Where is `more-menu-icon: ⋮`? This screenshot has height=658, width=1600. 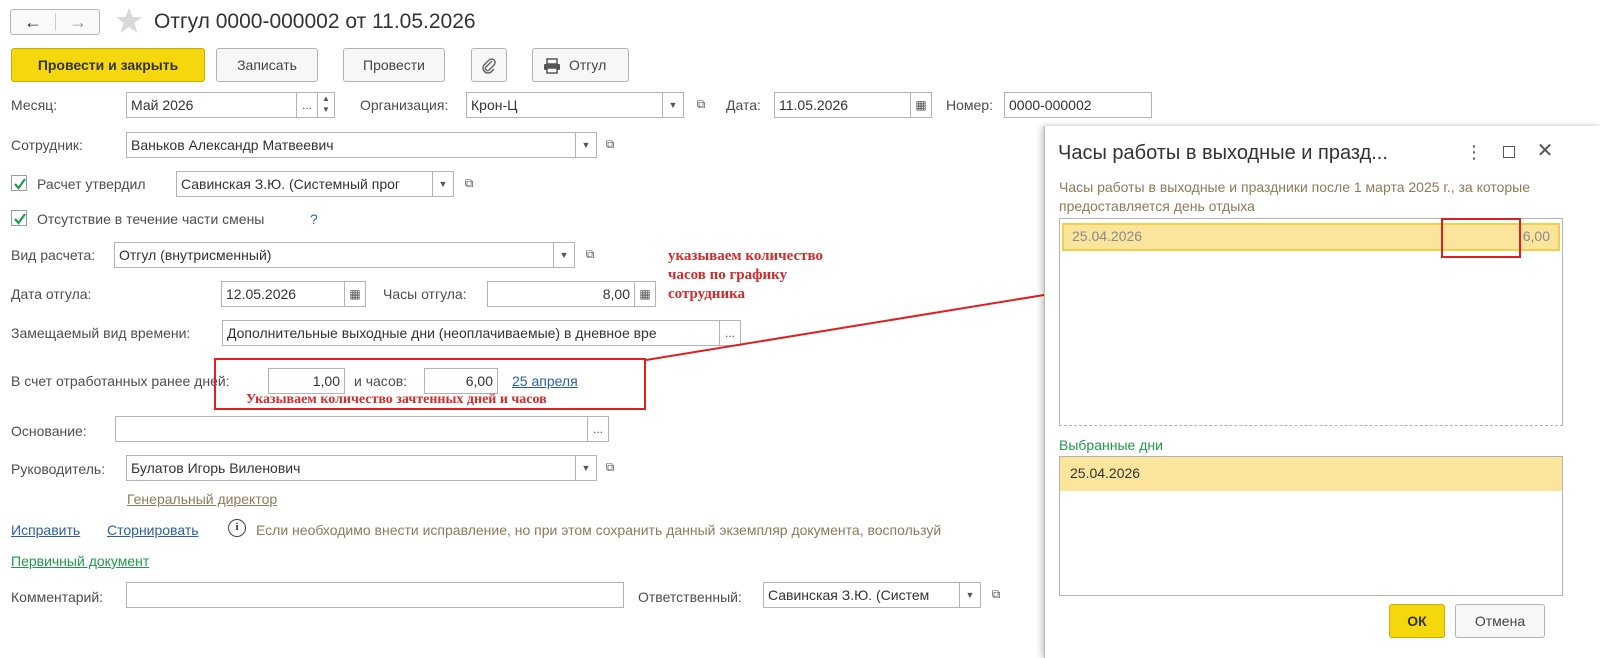
more-menu-icon: ⋮ is located at coordinates (1474, 152).